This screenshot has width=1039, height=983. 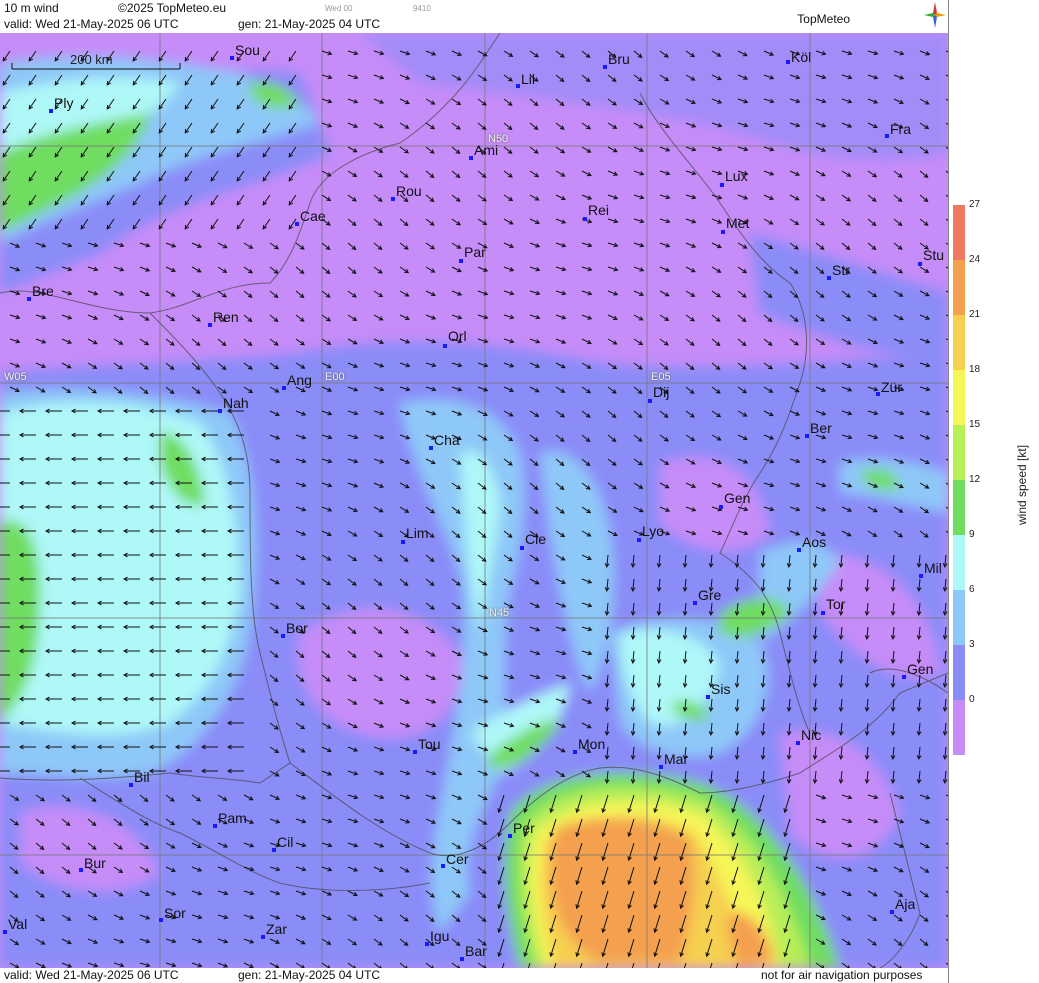 What do you see at coordinates (619, 59) in the screenshot?
I see `city-label: Bru` at bounding box center [619, 59].